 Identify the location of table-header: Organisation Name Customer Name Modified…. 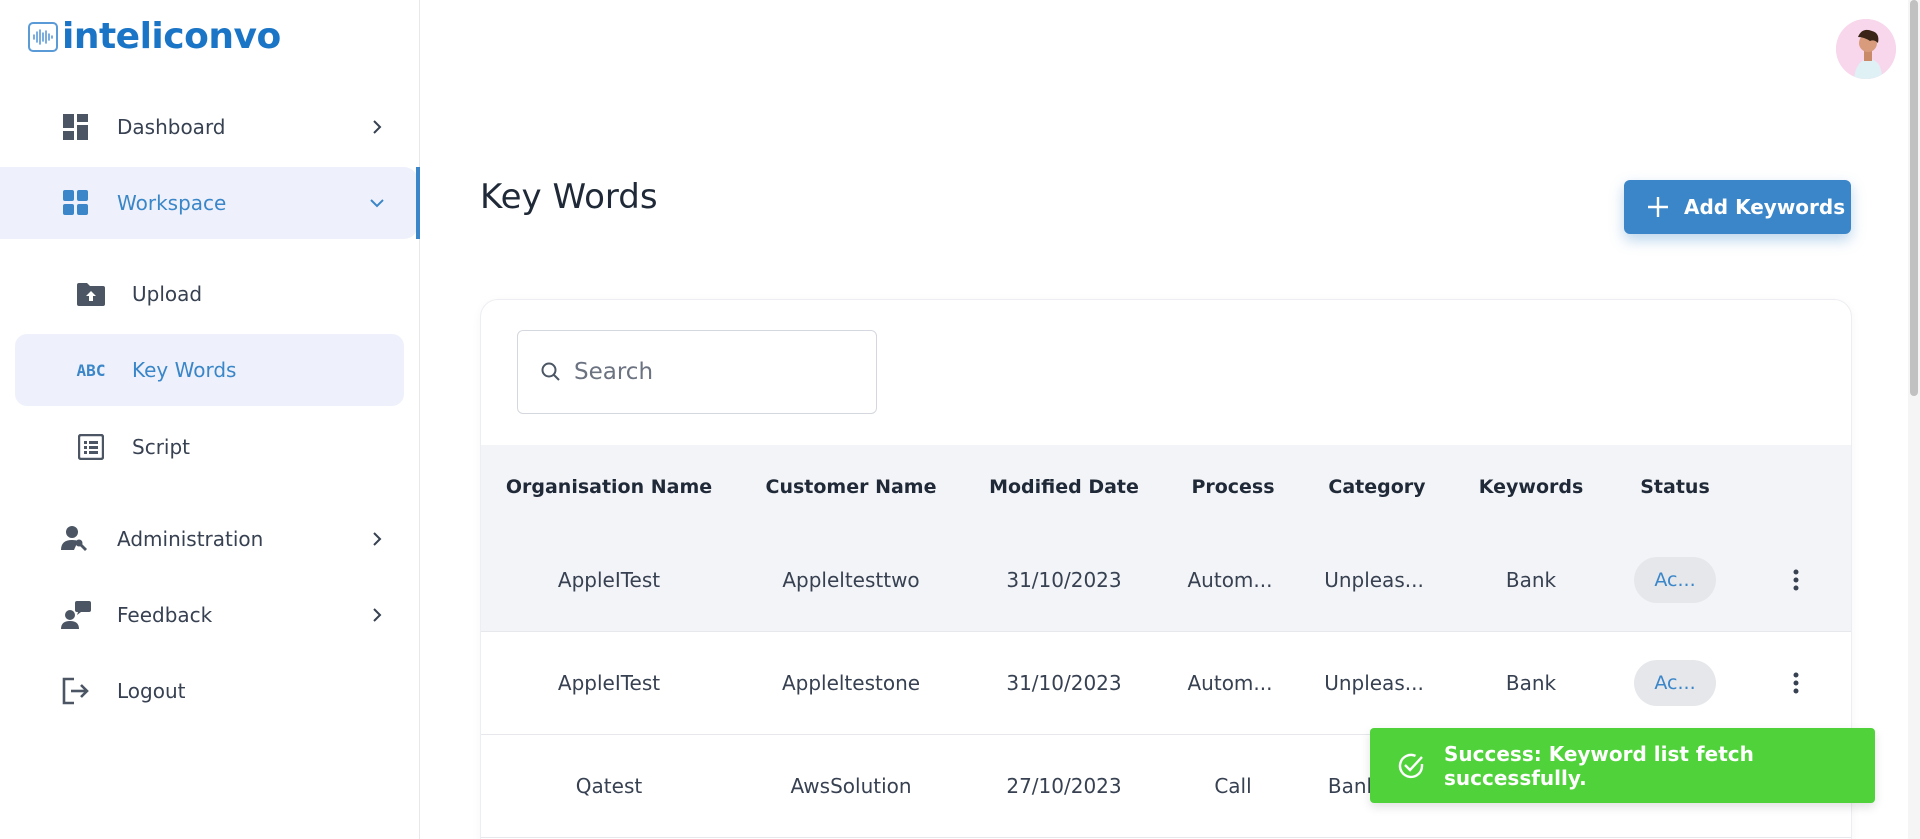
(1166, 487).